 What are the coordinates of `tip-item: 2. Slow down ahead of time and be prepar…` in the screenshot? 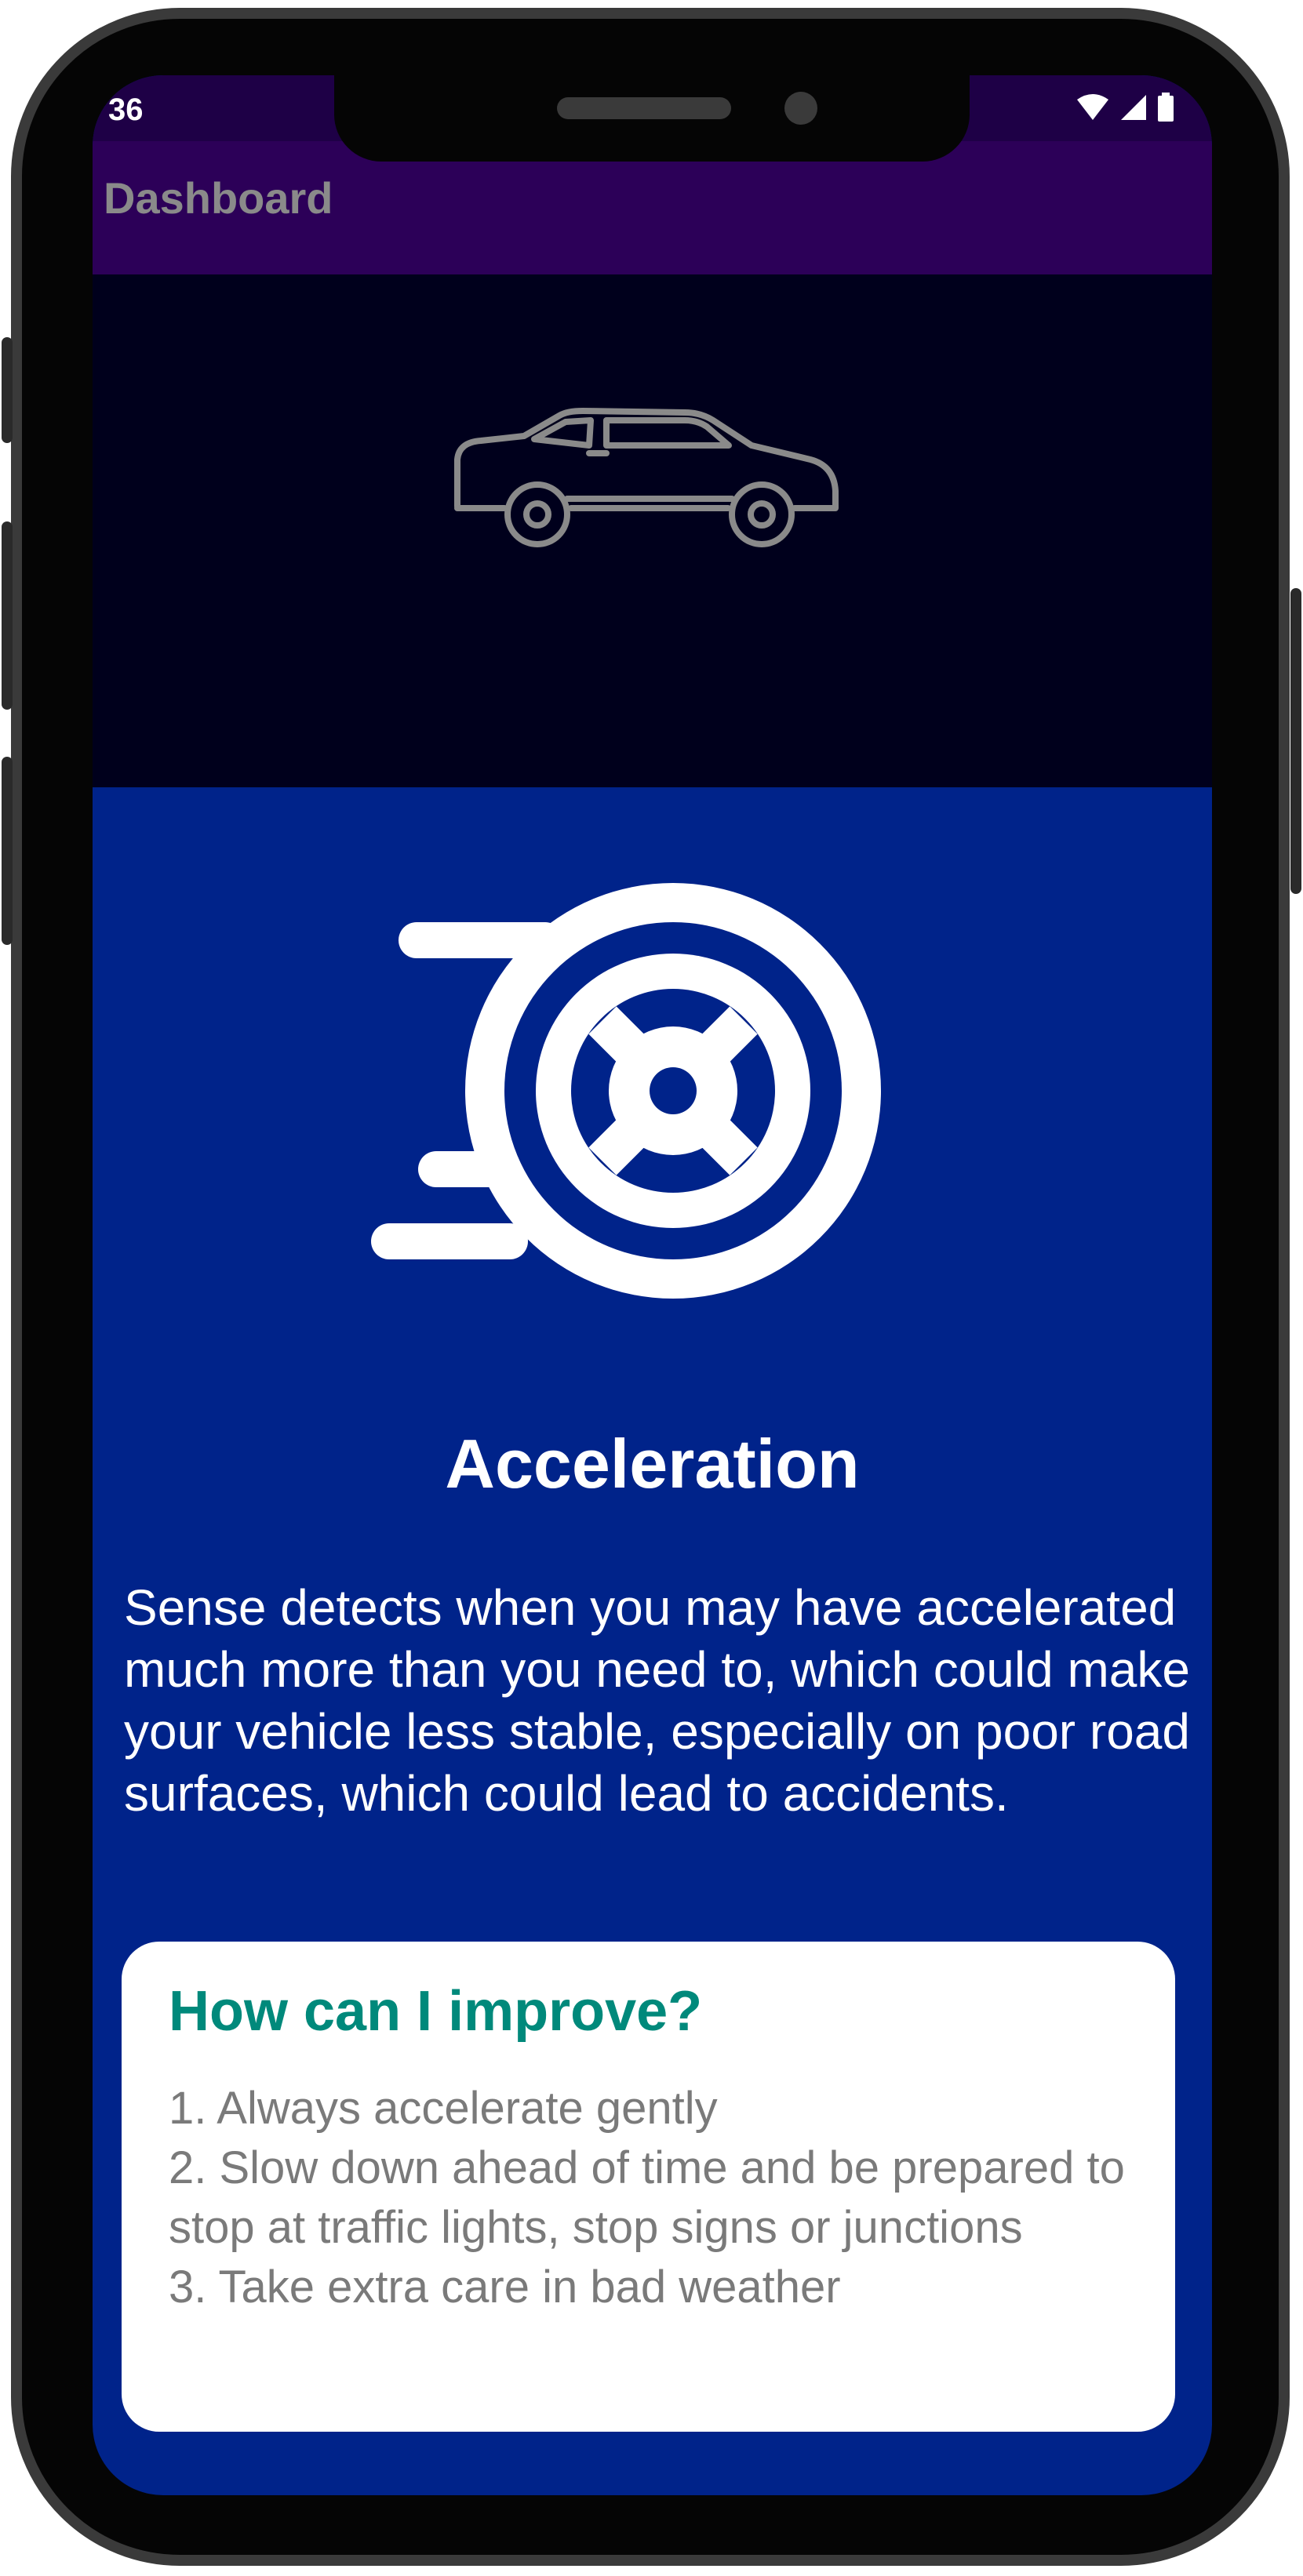 It's located at (647, 2197).